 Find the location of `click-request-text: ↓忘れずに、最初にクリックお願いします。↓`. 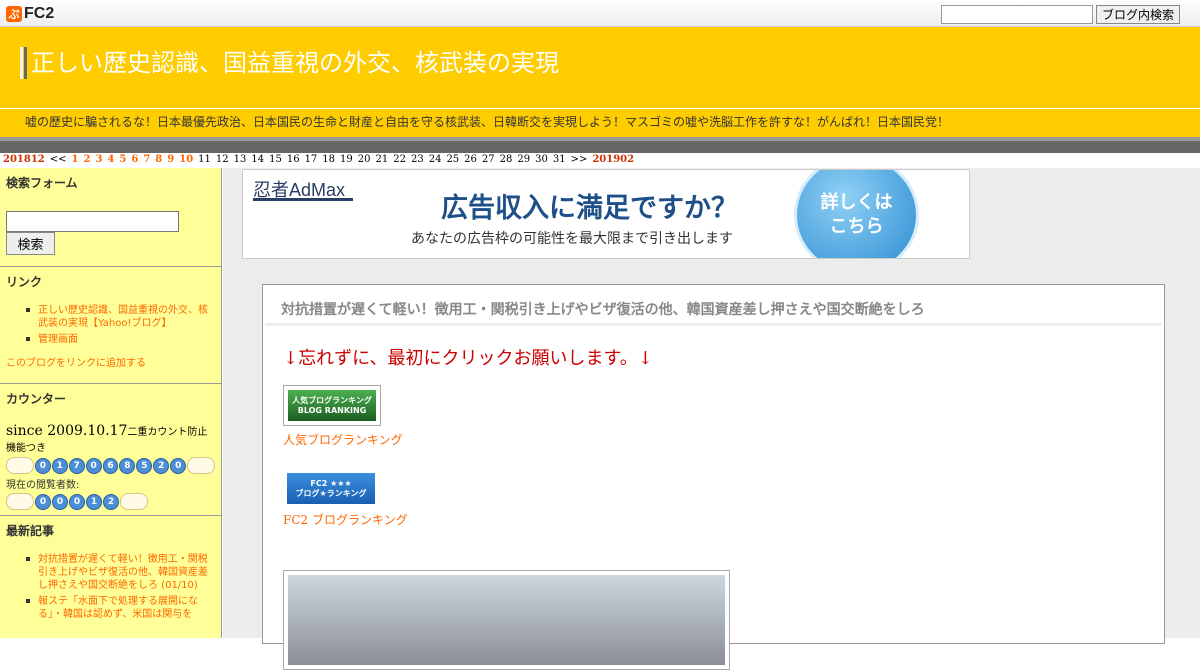

click-request-text: ↓忘れずに、最初にクリックお願いします。↓ is located at coordinates (468, 358).